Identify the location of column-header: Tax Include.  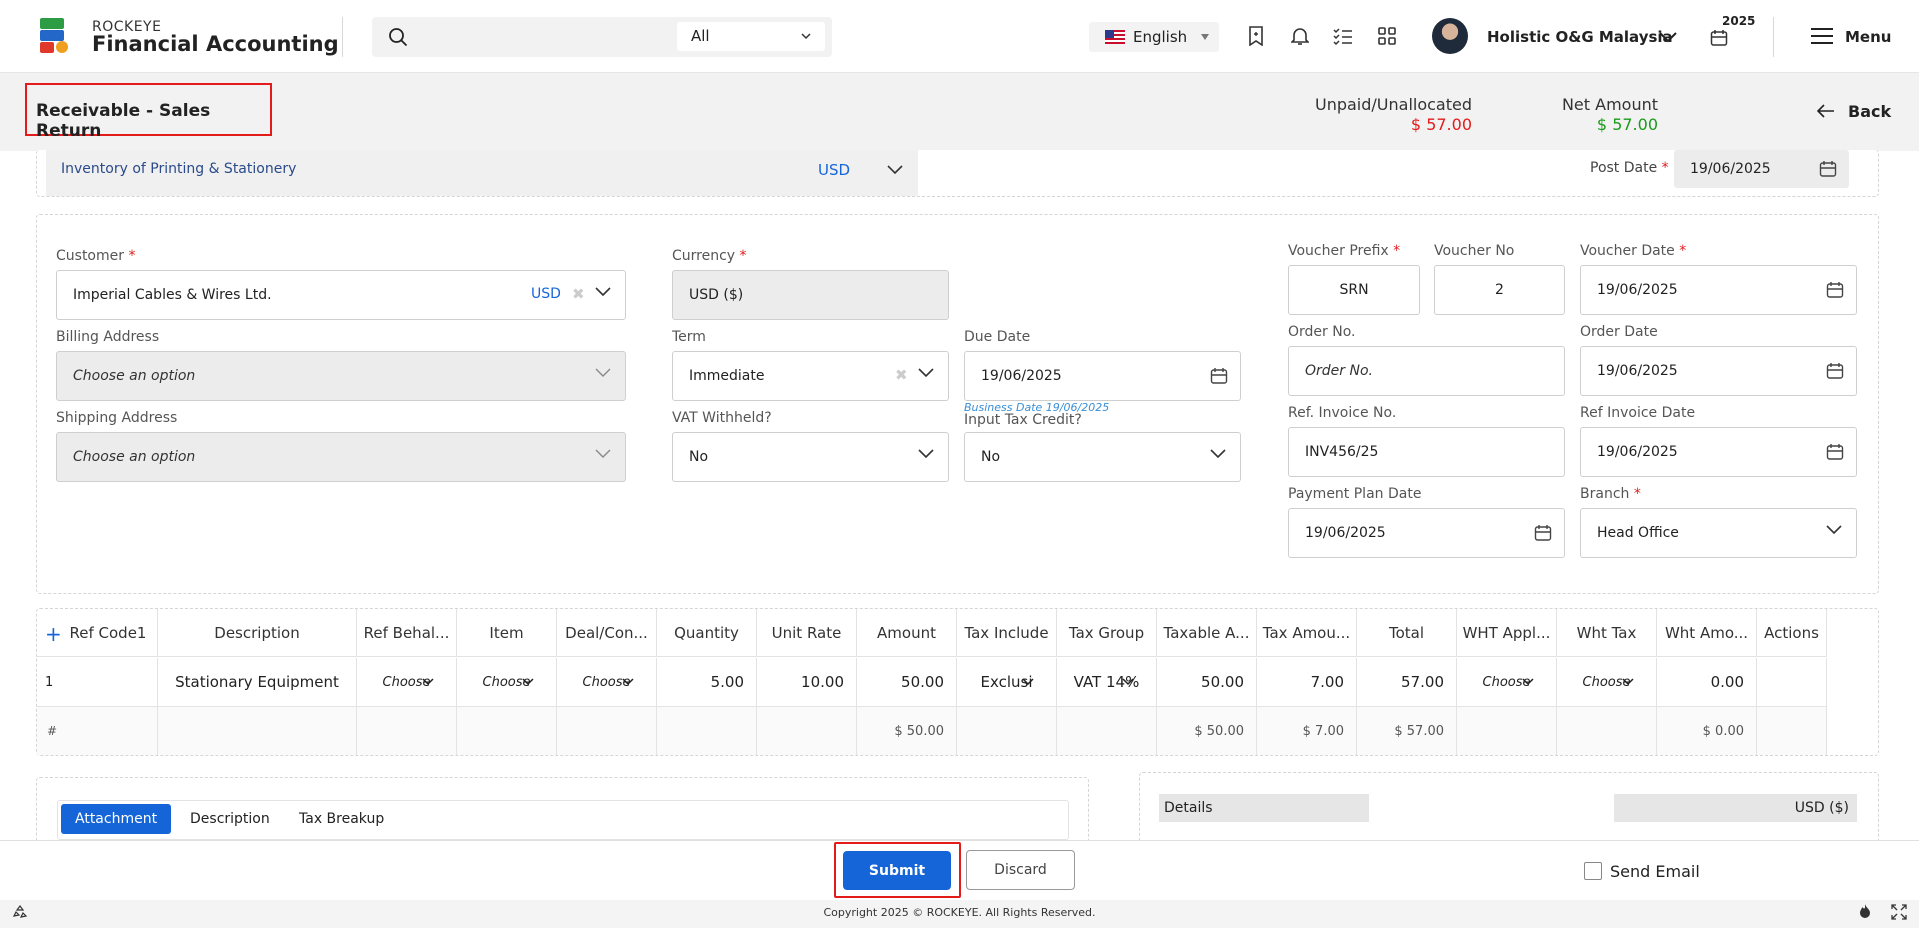
(1007, 633).